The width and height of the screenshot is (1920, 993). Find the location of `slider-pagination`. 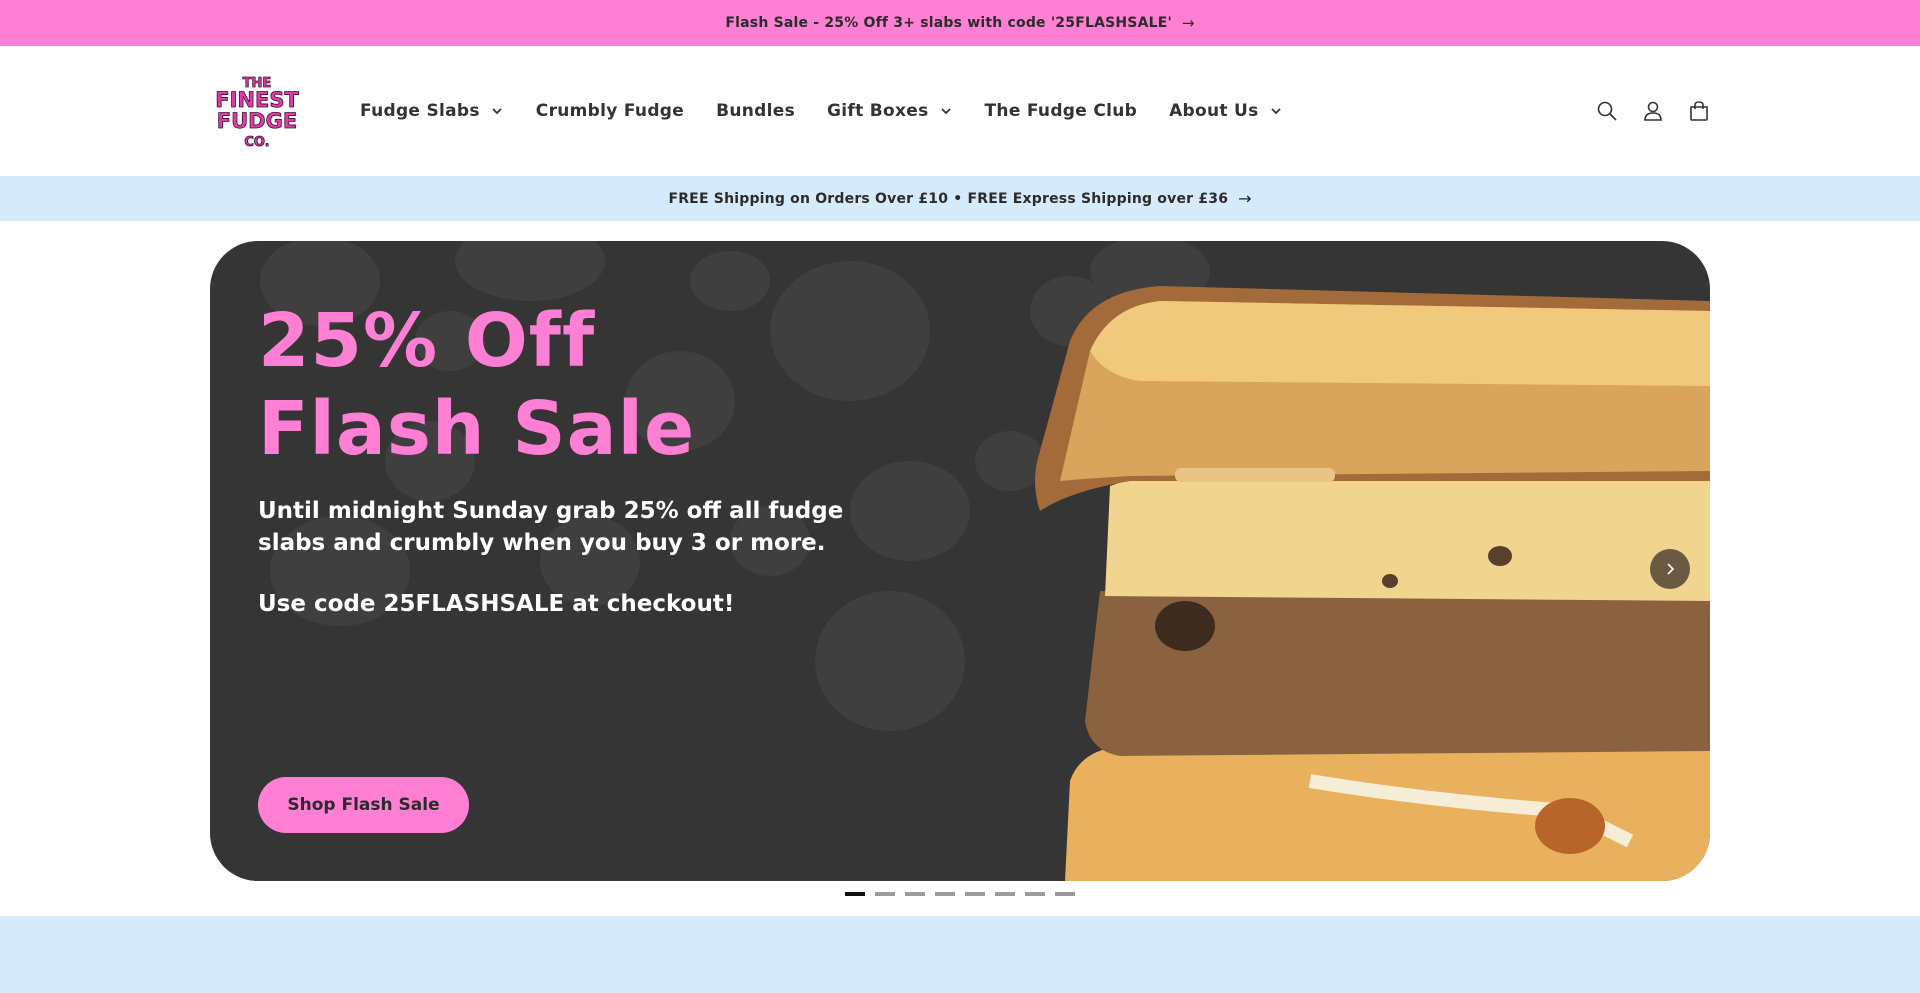

slider-pagination is located at coordinates (960, 894).